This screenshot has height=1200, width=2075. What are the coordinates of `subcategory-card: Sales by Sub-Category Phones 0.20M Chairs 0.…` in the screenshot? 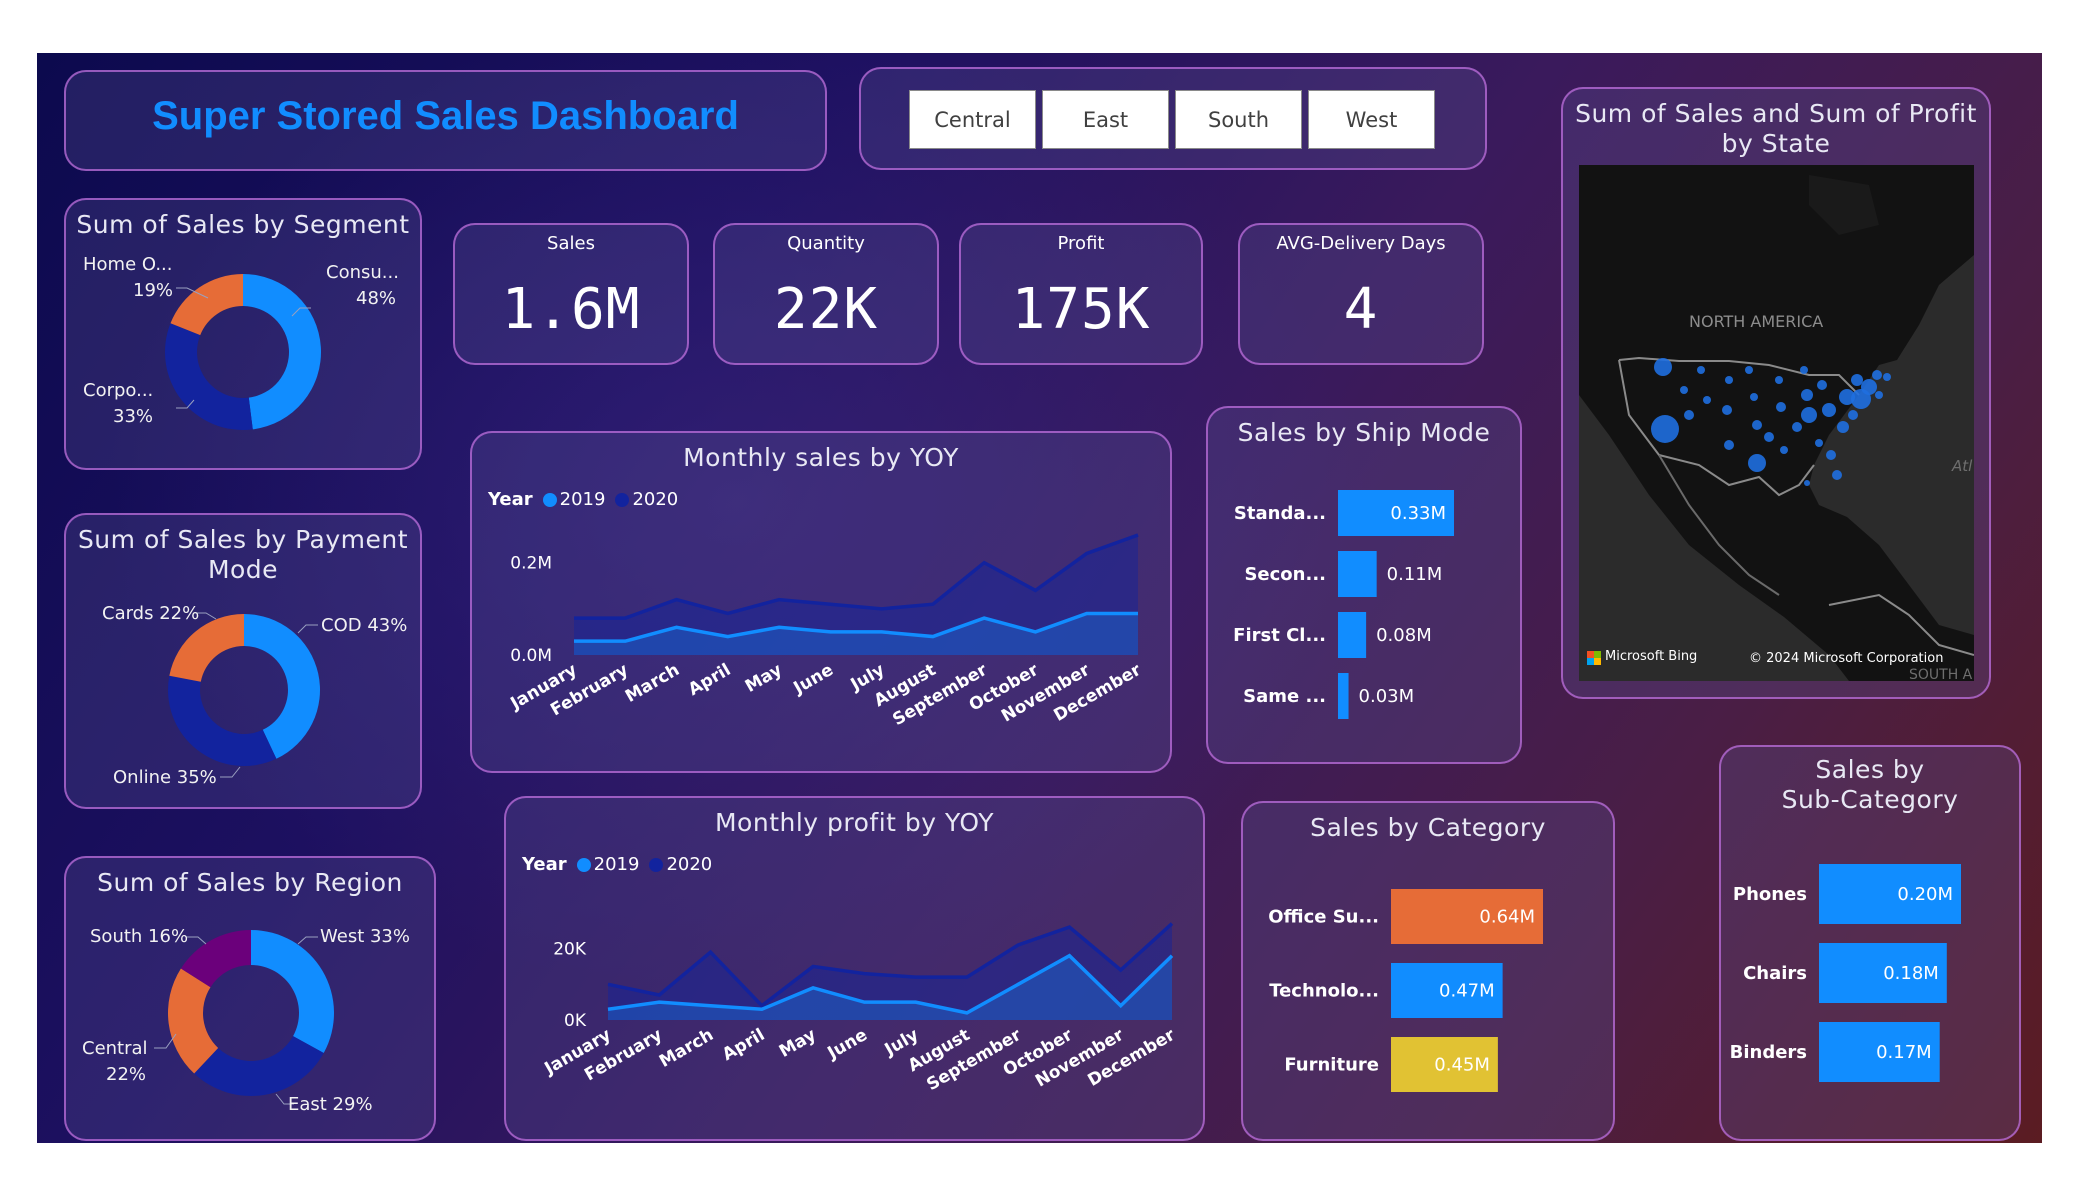 It's located at (1870, 943).